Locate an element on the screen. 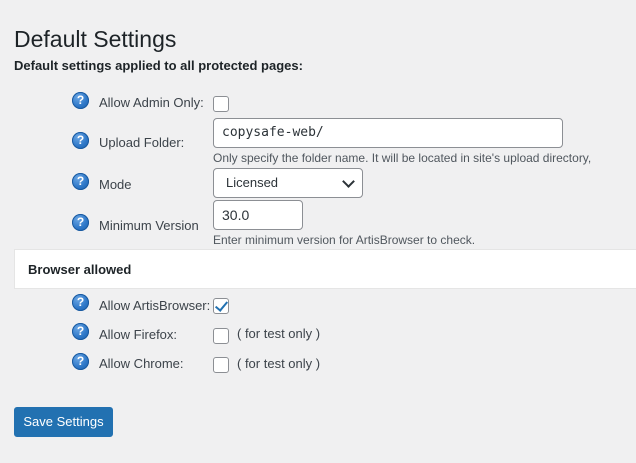 The width and height of the screenshot is (636, 463). mode-selected-value: Licensed is located at coordinates (252, 182).